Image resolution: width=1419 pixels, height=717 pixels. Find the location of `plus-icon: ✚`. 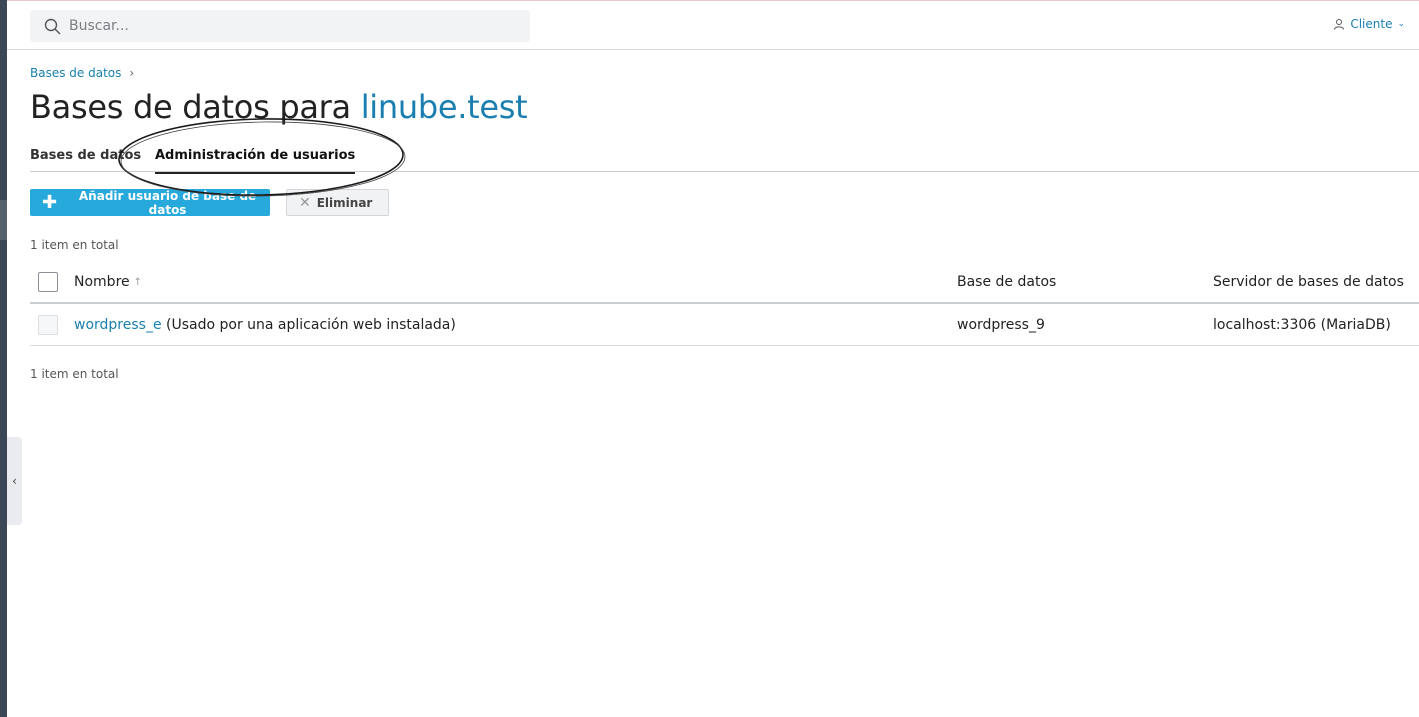

plus-icon: ✚ is located at coordinates (50, 202).